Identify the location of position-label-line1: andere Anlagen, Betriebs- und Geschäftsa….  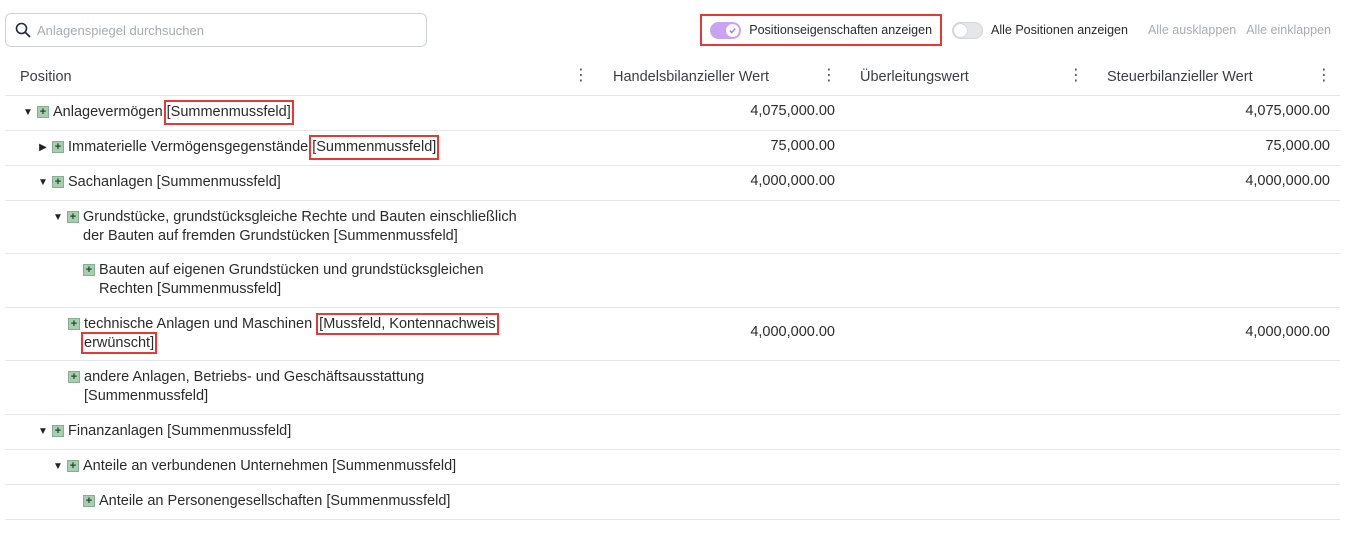
(254, 377).